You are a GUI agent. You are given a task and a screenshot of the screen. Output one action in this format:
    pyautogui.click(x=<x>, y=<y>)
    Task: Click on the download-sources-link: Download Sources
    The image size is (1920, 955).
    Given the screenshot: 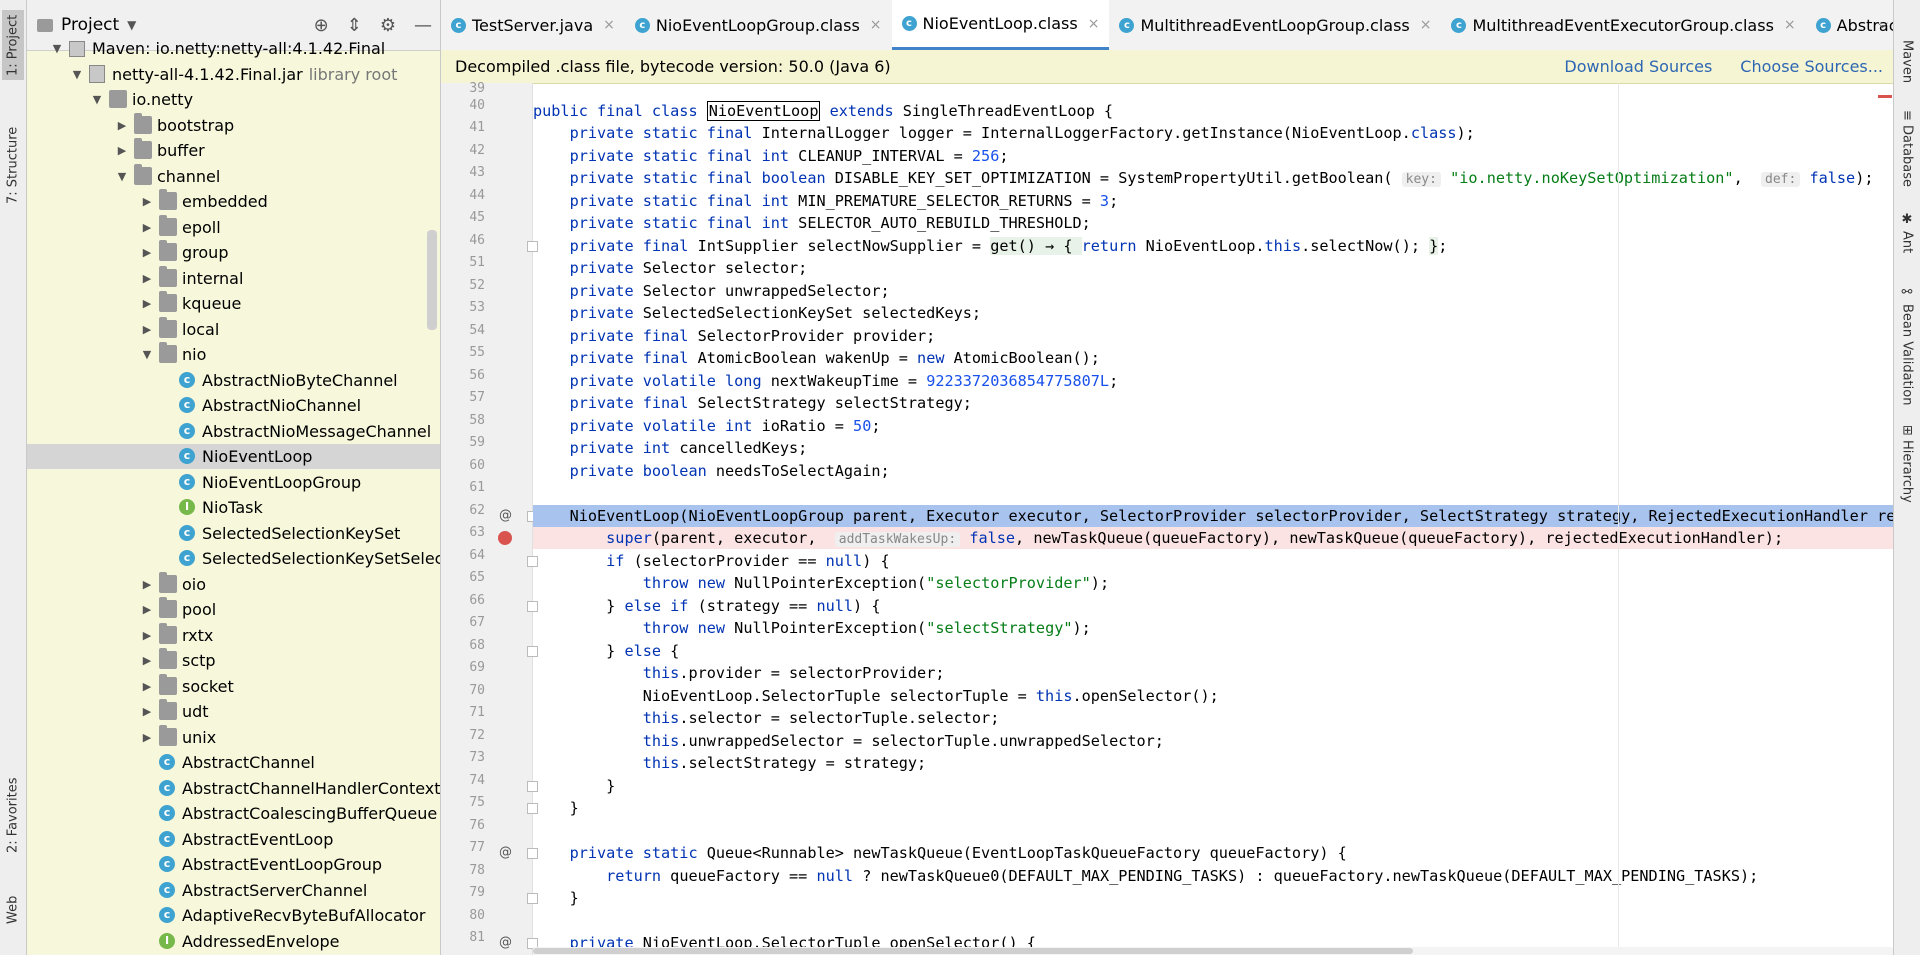 What is the action you would take?
    pyautogui.click(x=1638, y=66)
    